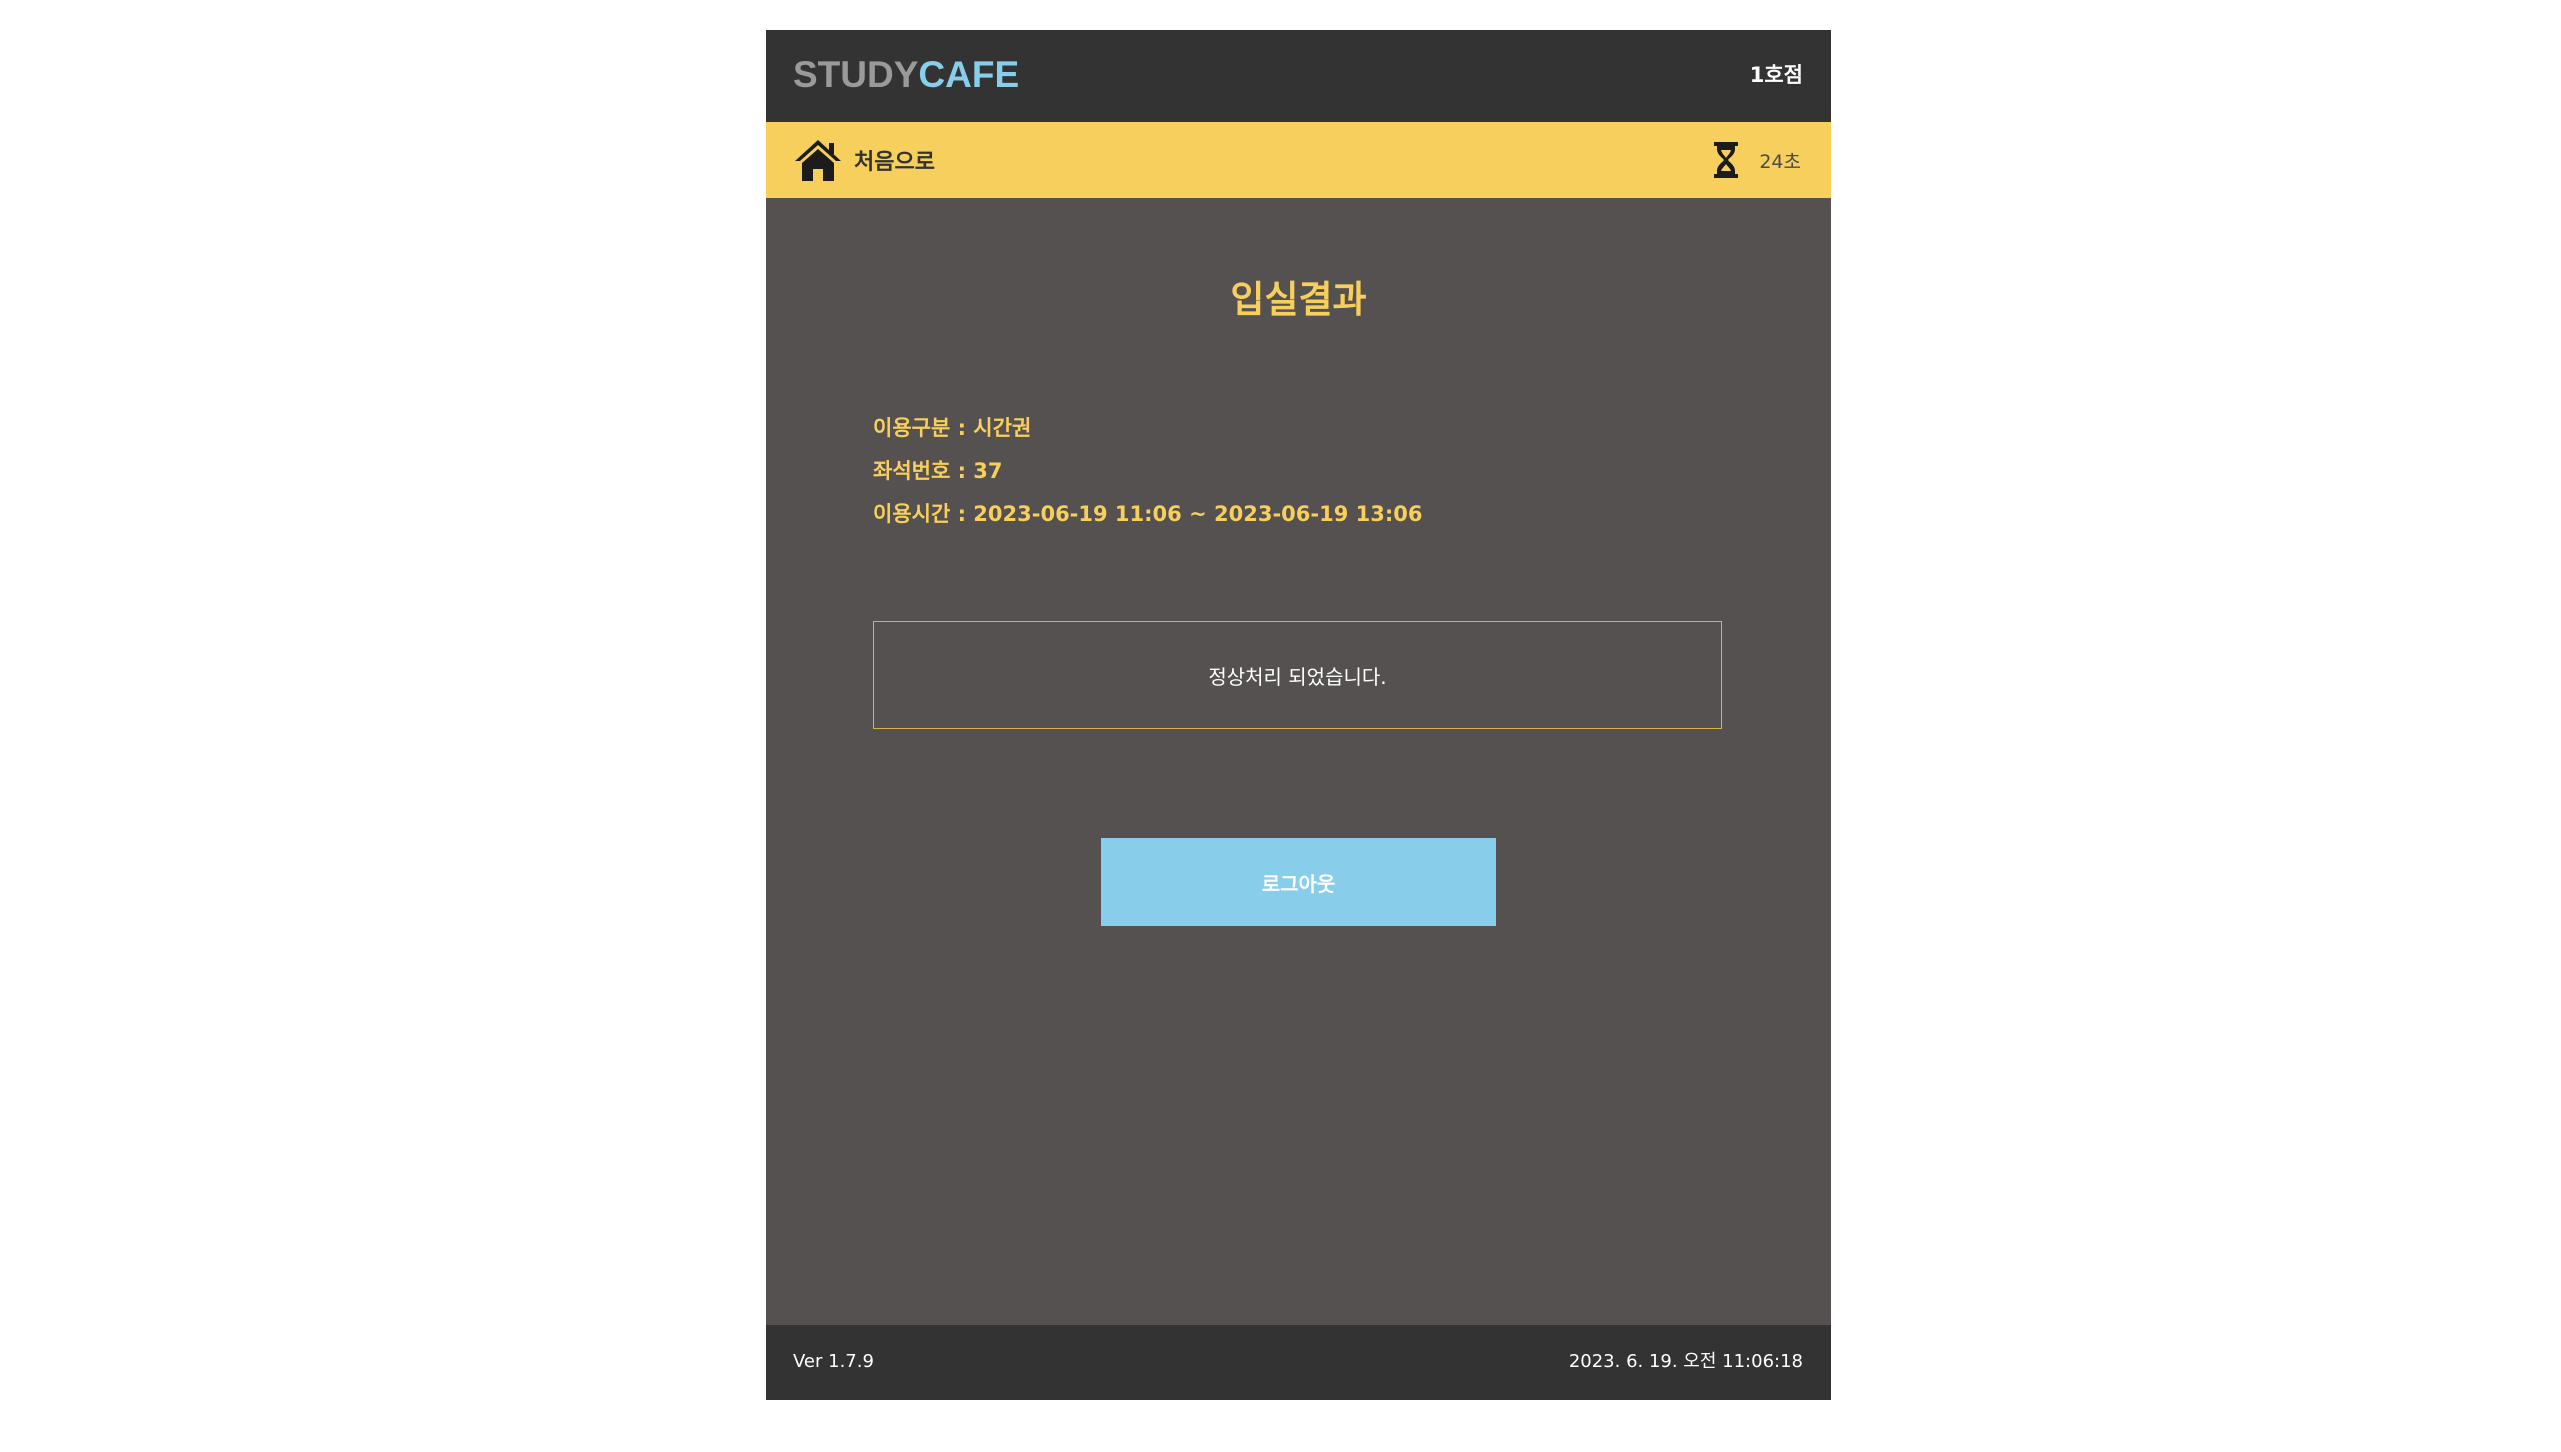  Describe the element at coordinates (1298, 160) in the screenshot. I see `nav-bar: 처음으로 24초` at that location.